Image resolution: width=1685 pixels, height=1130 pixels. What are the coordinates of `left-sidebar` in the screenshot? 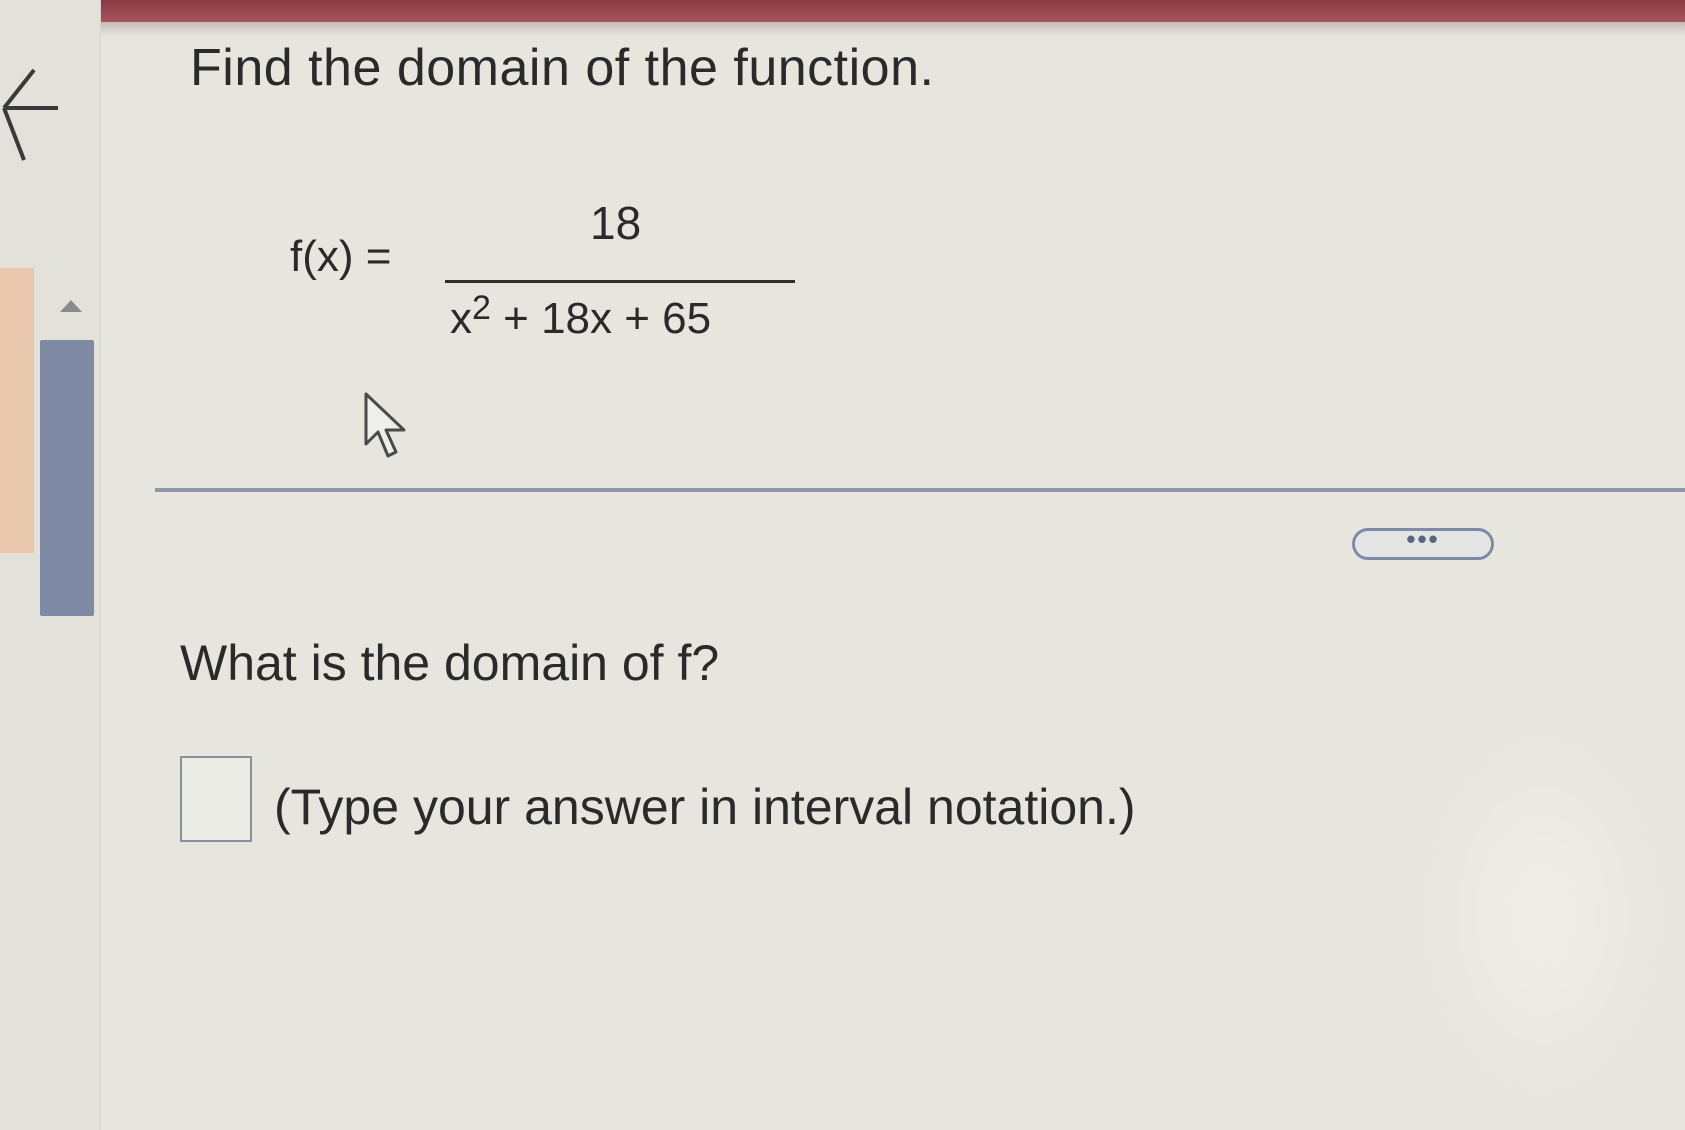 It's located at (50, 565).